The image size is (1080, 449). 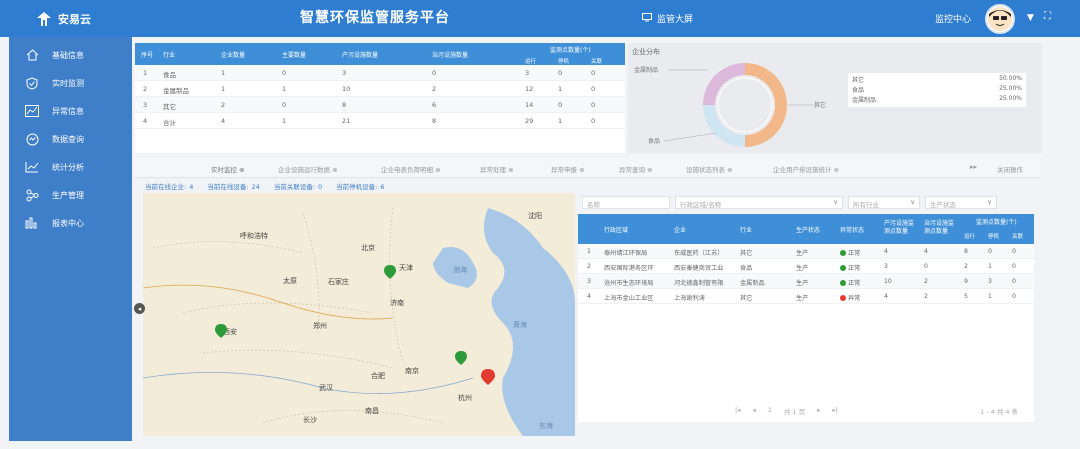 I want to click on page-title: 智慧环保监管服务平台, so click(x=375, y=18).